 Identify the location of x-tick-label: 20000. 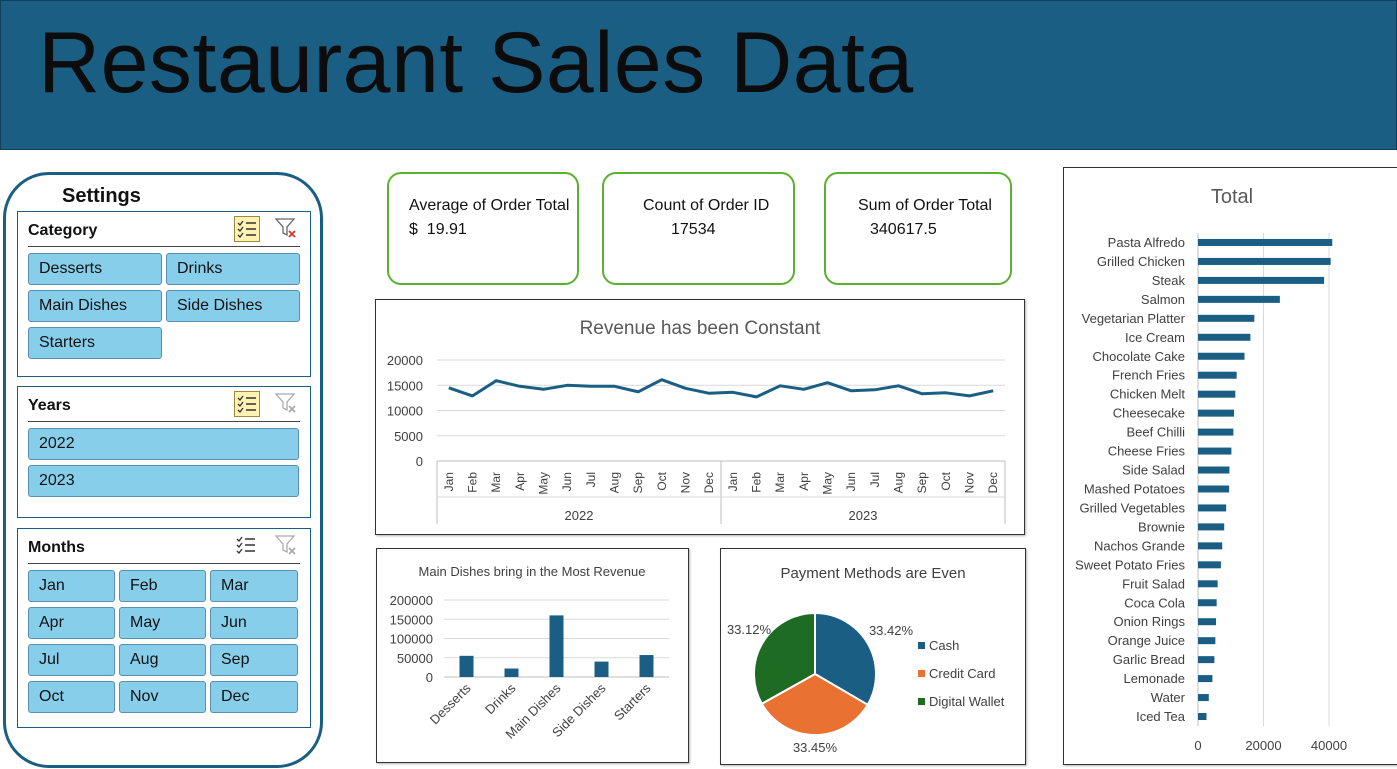
(1263, 745).